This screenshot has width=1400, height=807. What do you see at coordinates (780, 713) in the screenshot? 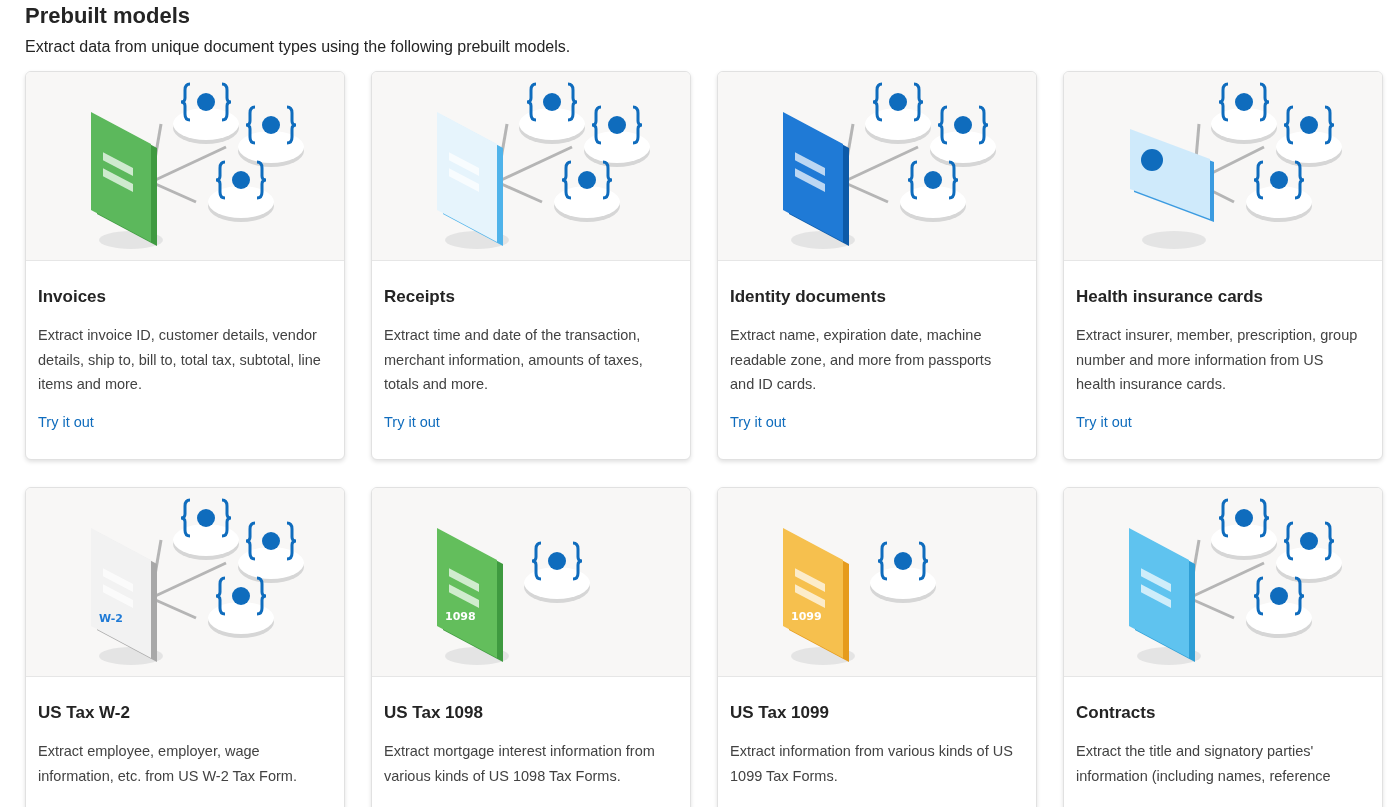
I see `card-title: US Tax 1099` at bounding box center [780, 713].